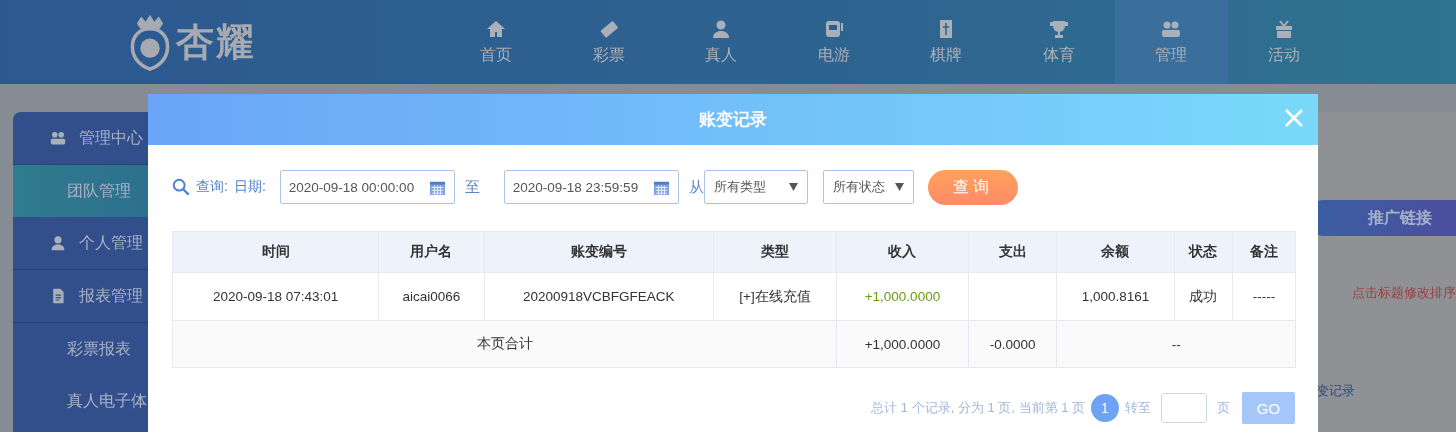  What do you see at coordinates (1203, 252) in the screenshot?
I see `column-header: 状态` at bounding box center [1203, 252].